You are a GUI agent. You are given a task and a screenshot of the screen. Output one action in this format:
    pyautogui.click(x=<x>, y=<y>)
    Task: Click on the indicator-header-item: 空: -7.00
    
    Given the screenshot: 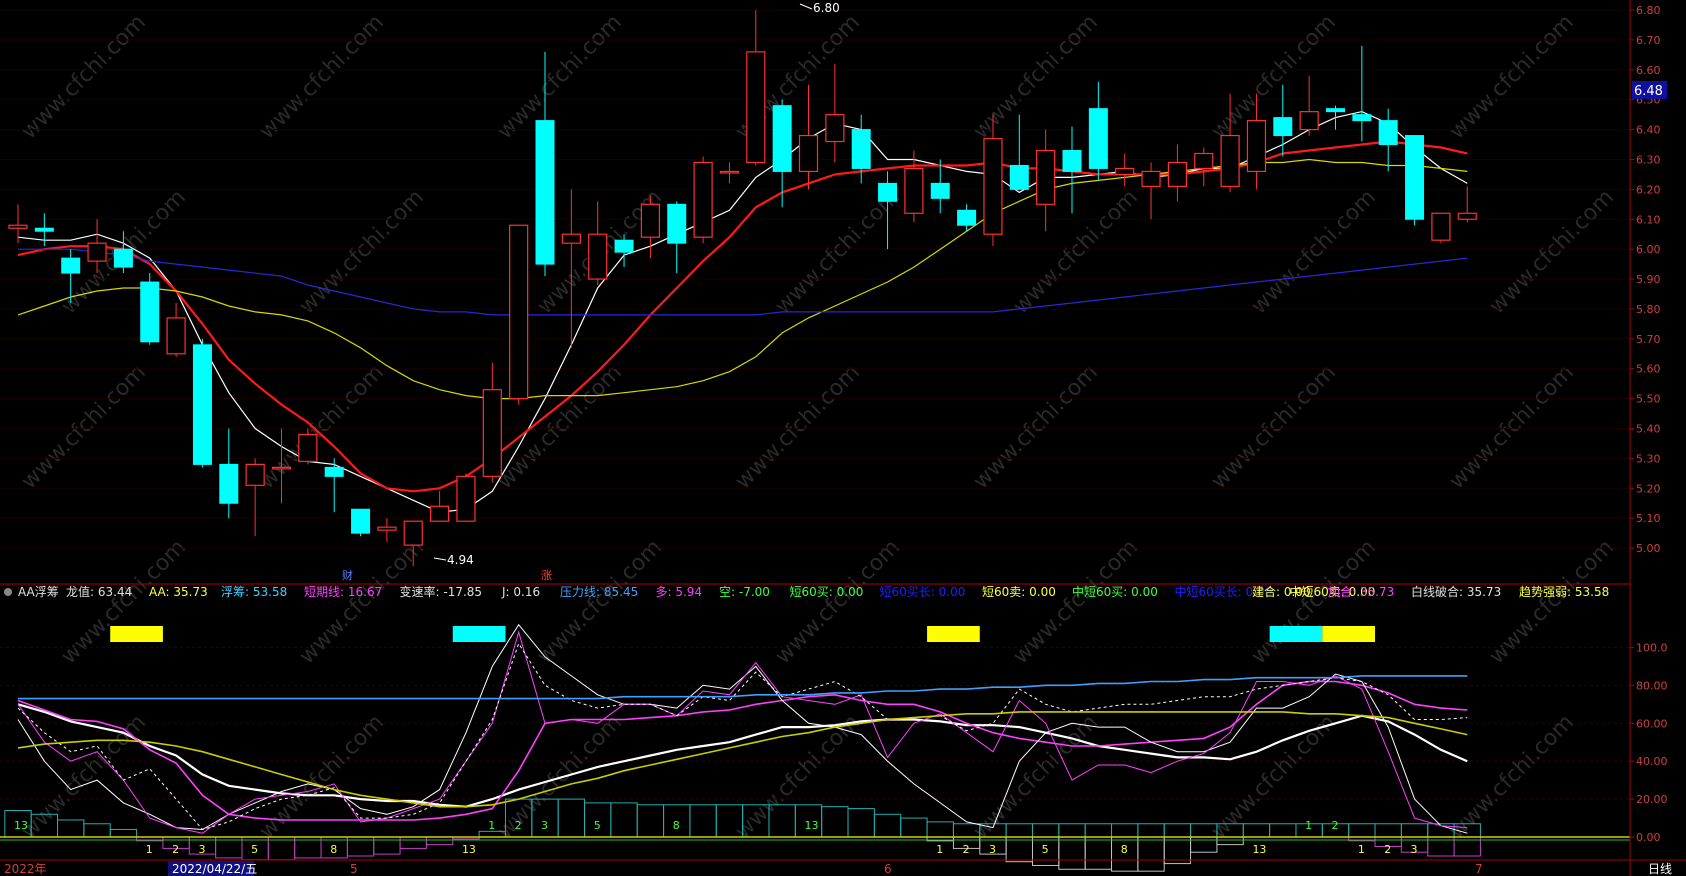 What is the action you would take?
    pyautogui.click(x=744, y=592)
    